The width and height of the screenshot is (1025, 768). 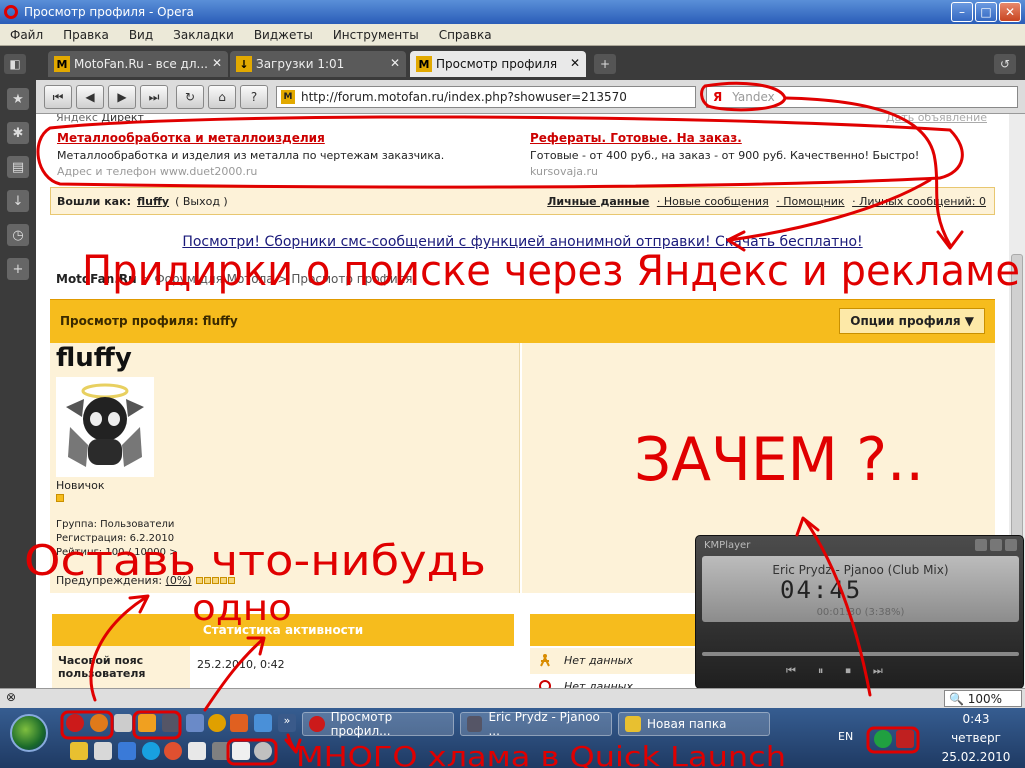 What do you see at coordinates (147, 723) in the screenshot?
I see `media-quicklaunch-icon` at bounding box center [147, 723].